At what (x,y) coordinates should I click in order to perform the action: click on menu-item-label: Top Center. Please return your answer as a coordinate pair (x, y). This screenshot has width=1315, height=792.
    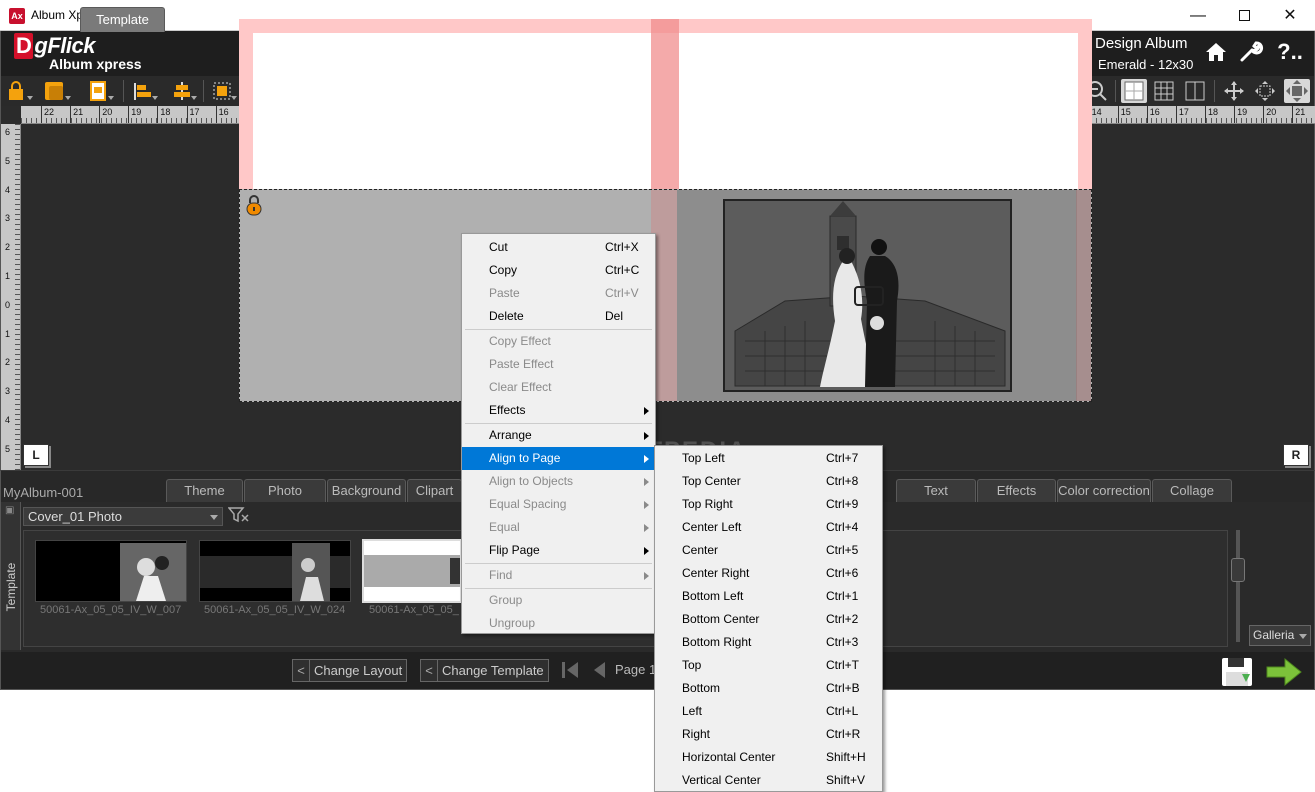
    Looking at the image, I should click on (711, 481).